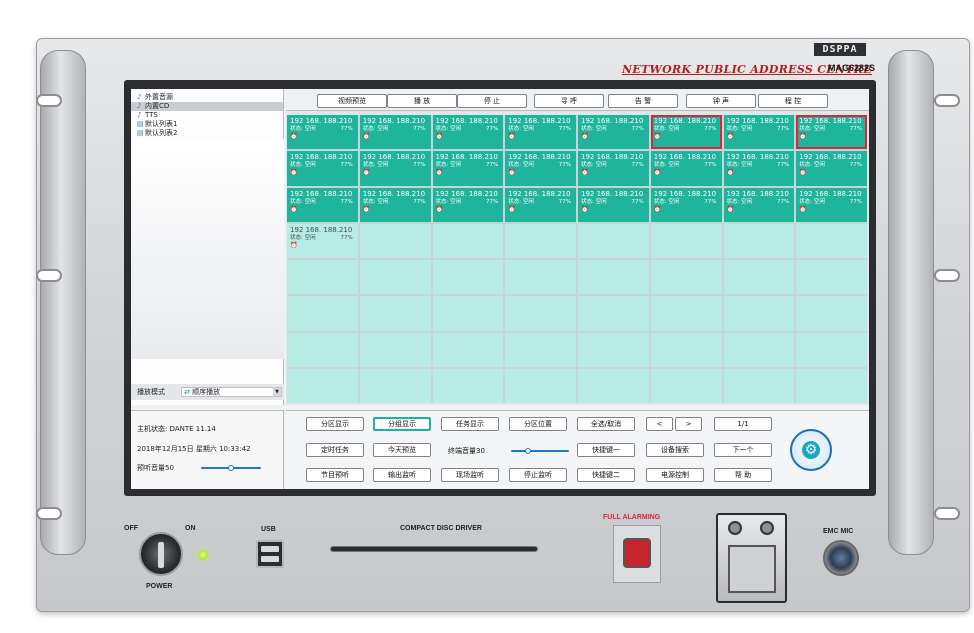  I want to click on datetime: 2018年12月15日 星期六 10:33:42, so click(194, 449).